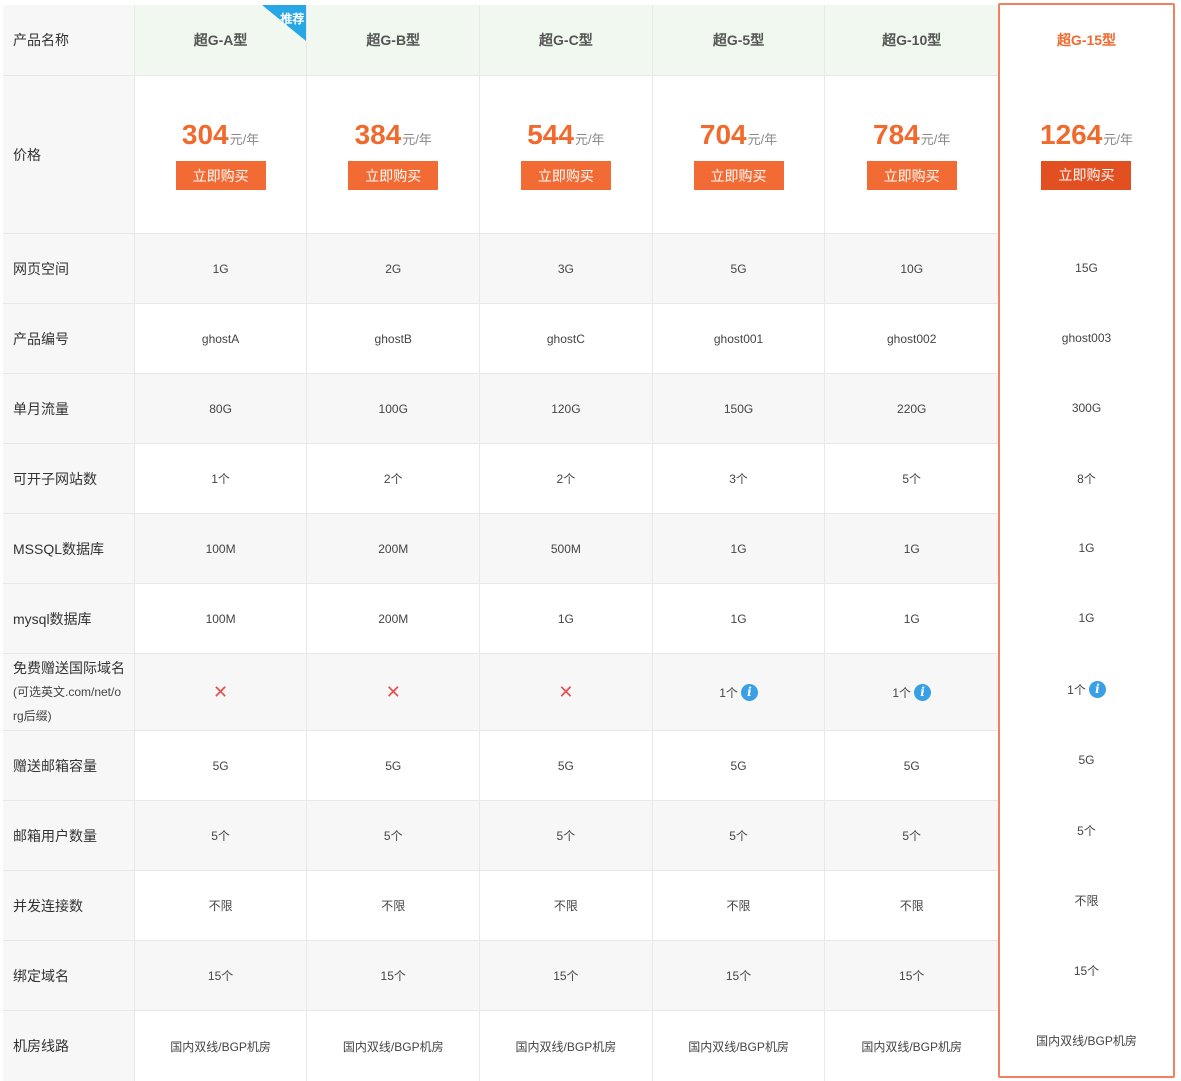 This screenshot has height=1081, width=1181. Describe the element at coordinates (69, 154) in the screenshot. I see `row-label-price: 价格` at that location.